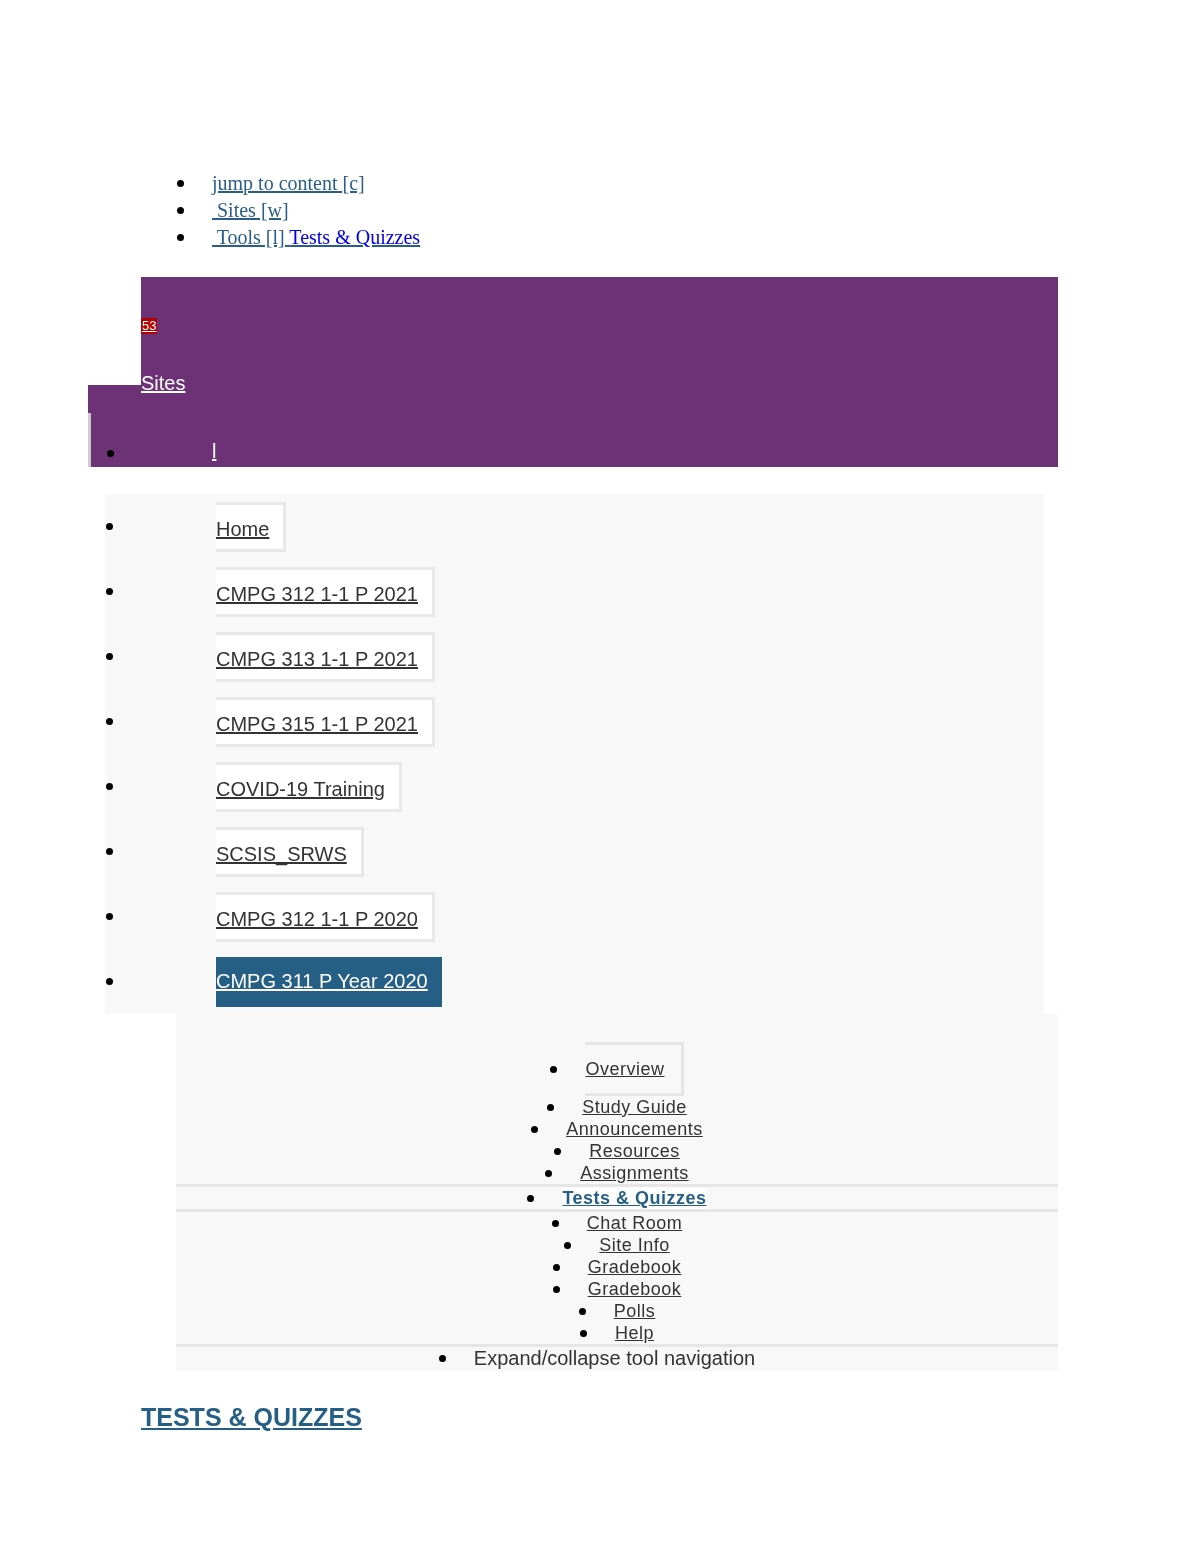 Image resolution: width=1200 pixels, height=1553 pixels. Describe the element at coordinates (634, 1151) in the screenshot. I see `tool-link: Resources` at that location.